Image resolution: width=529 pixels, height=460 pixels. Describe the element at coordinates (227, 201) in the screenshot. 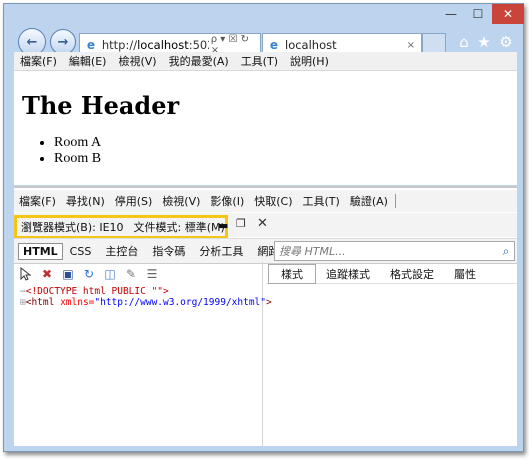

I see `devtools-menu-images: 影像(I)` at that location.